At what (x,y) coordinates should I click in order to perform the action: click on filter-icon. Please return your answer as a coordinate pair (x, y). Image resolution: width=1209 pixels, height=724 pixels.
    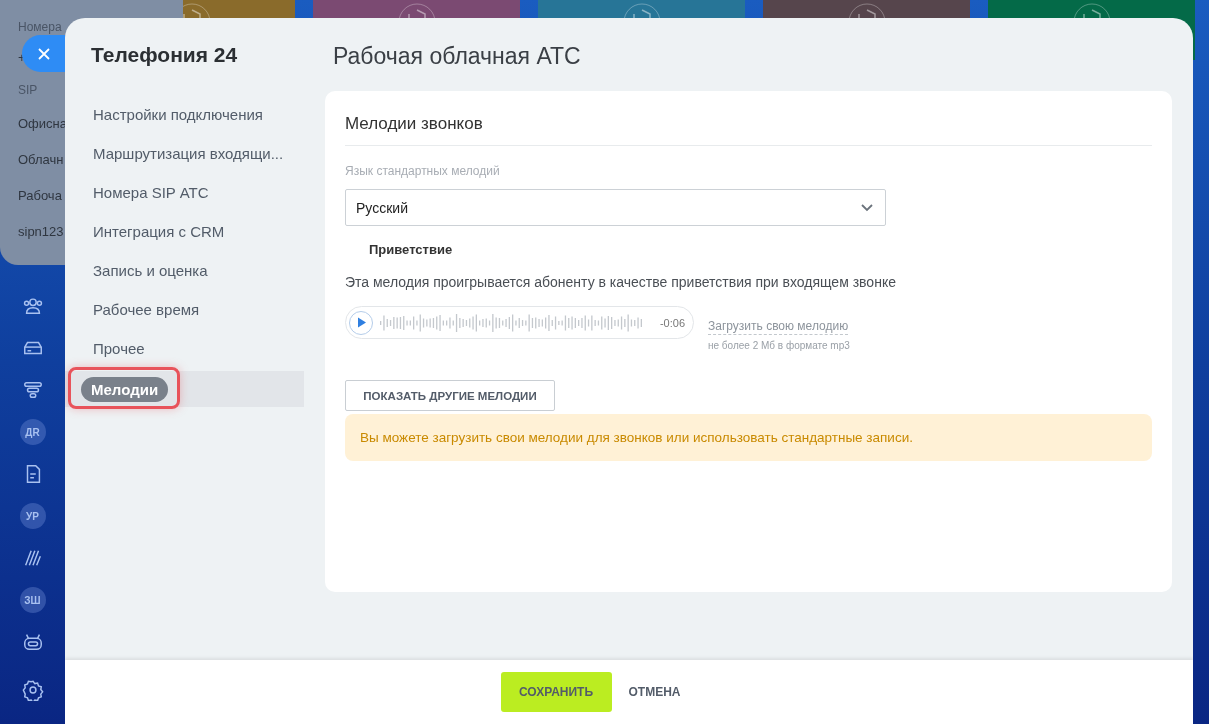
    Looking at the image, I should click on (32, 390).